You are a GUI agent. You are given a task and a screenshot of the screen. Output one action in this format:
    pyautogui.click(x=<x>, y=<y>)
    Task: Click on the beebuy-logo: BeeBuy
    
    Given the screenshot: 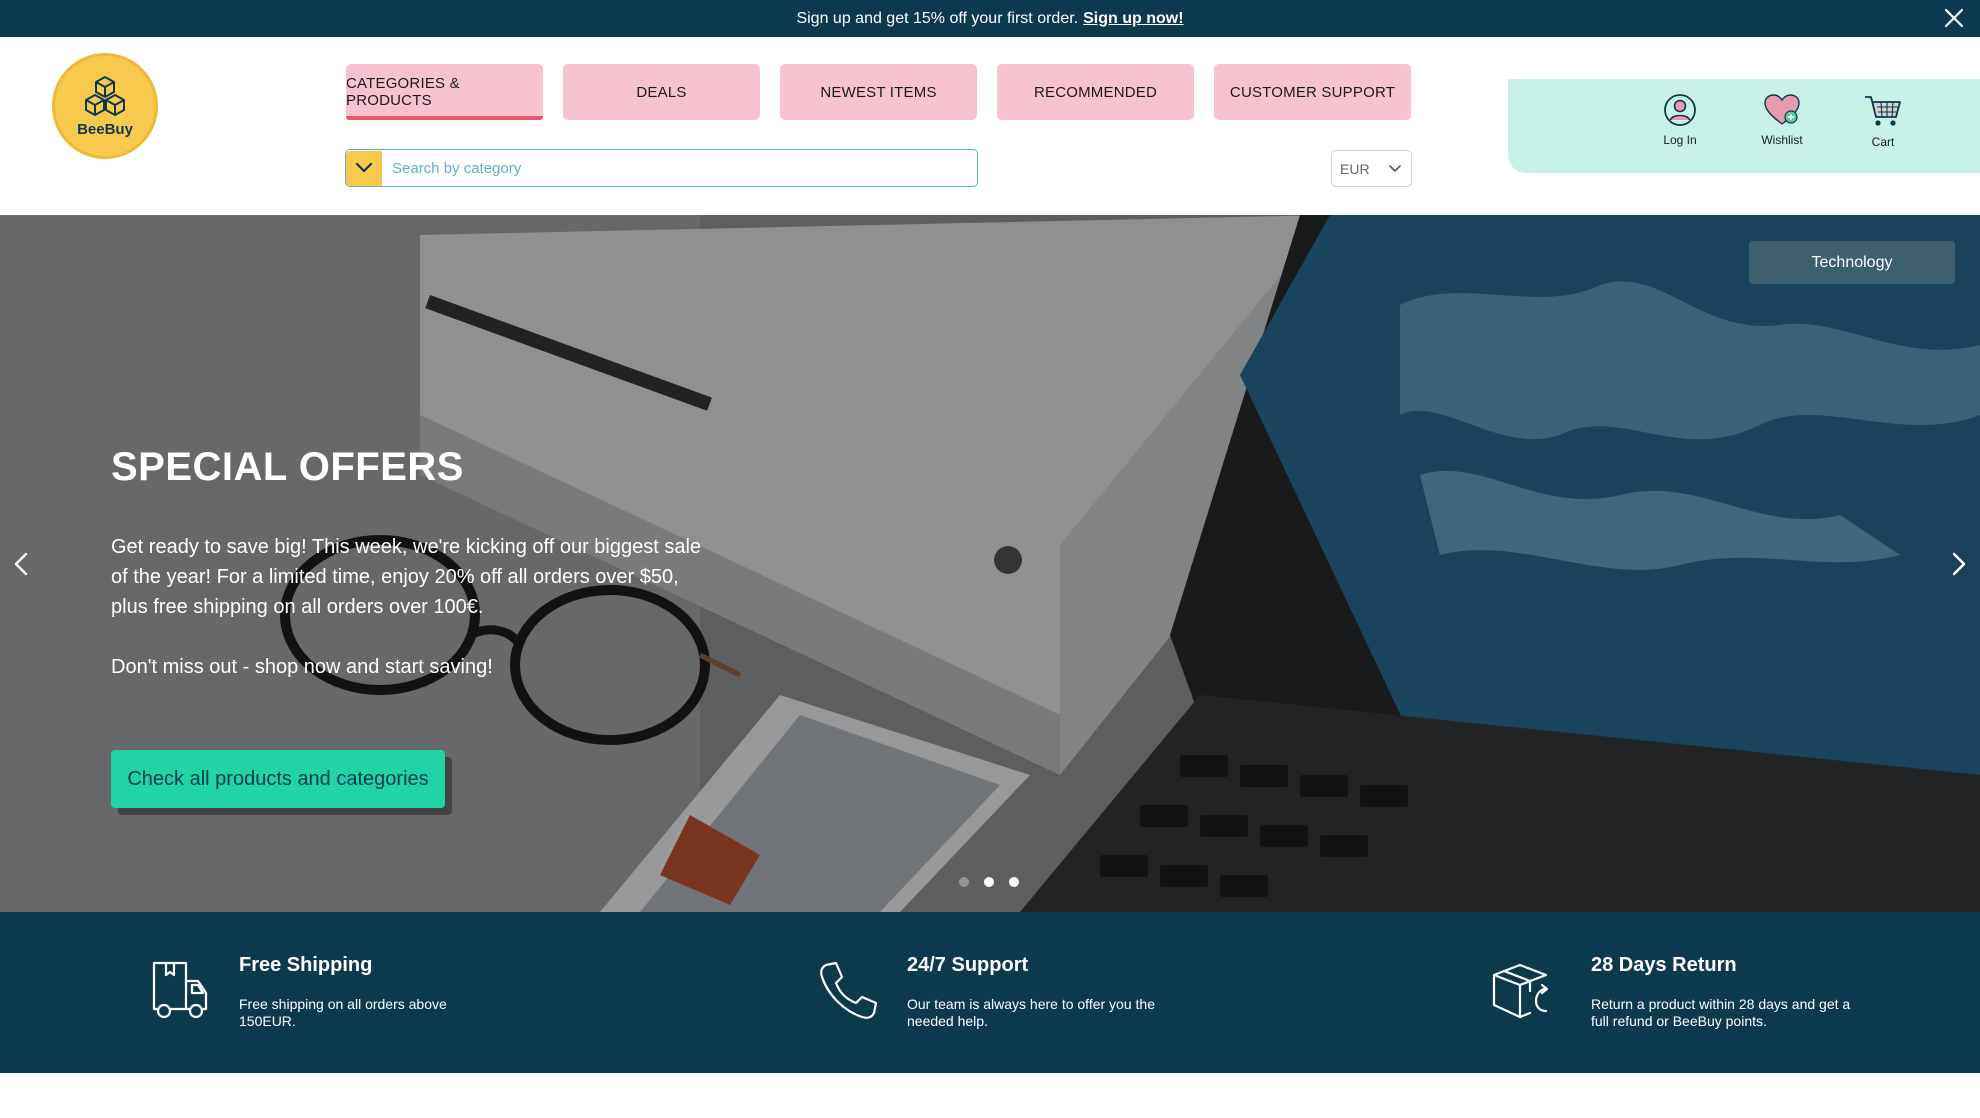 What is the action you would take?
    pyautogui.click(x=105, y=106)
    